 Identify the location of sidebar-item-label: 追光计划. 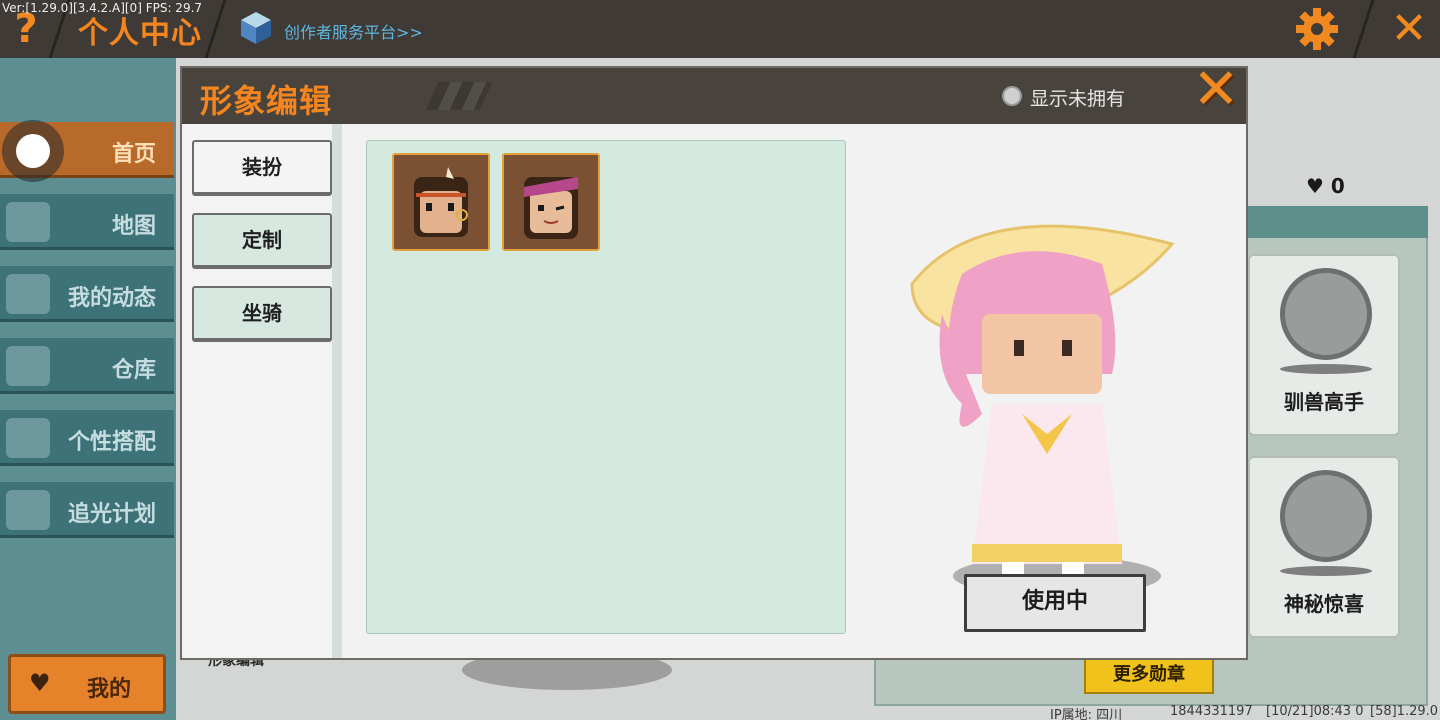
(111, 514).